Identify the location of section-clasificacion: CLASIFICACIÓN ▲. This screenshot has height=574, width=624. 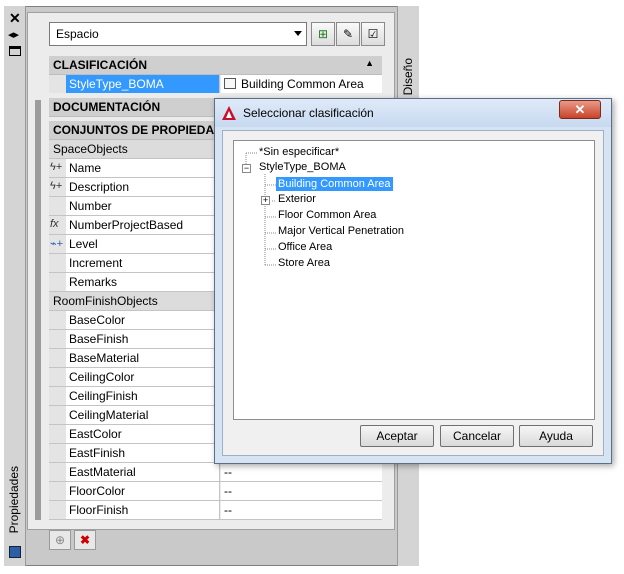
(215, 65).